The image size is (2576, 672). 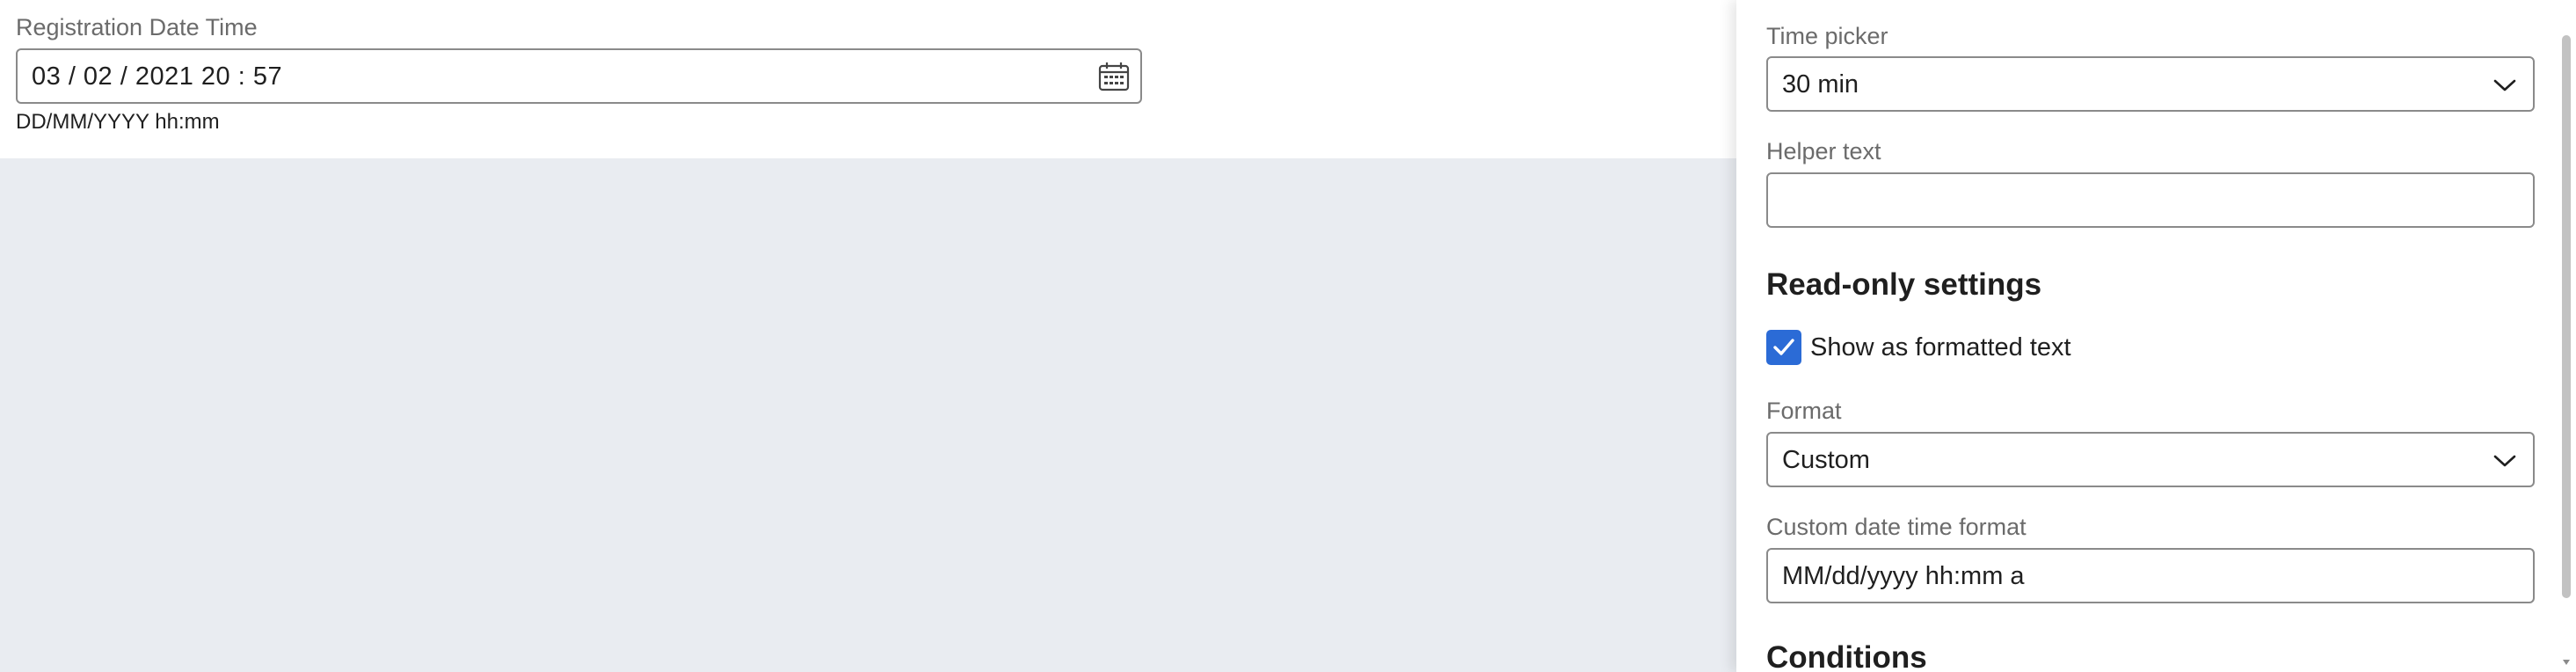 What do you see at coordinates (1846, 656) in the screenshot?
I see `conditions-heading: Conditions` at bounding box center [1846, 656].